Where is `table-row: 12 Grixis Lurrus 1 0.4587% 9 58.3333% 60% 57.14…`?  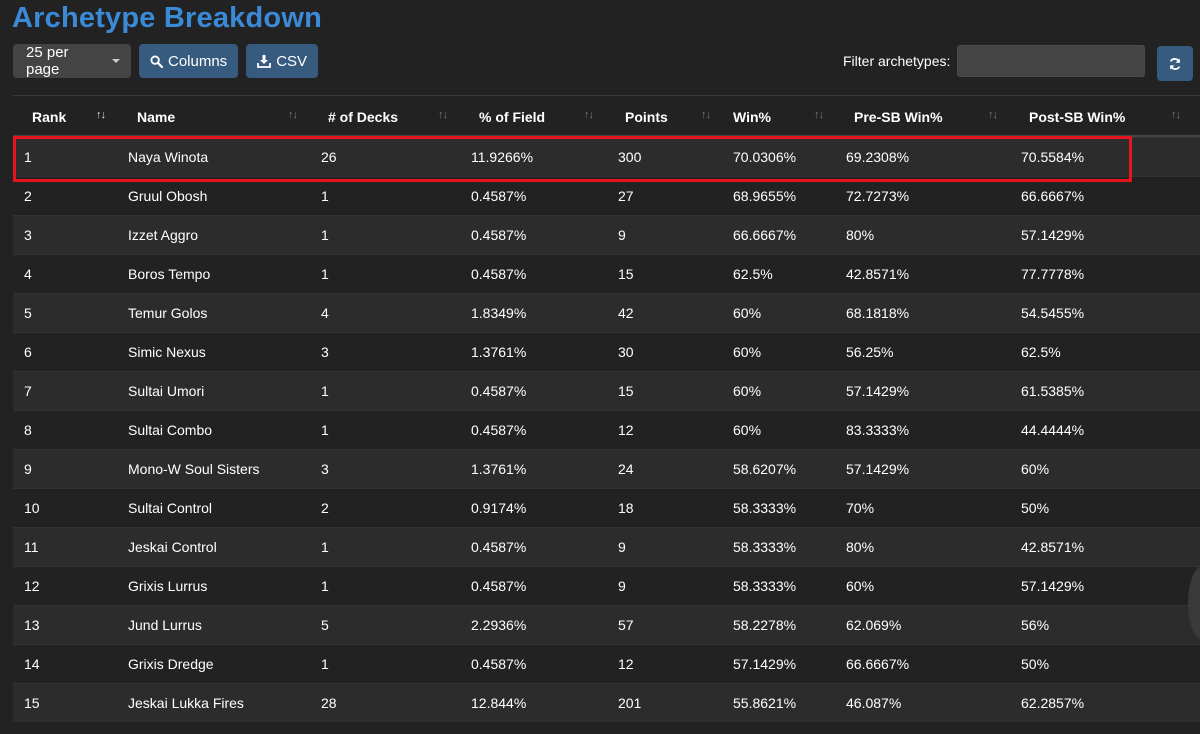
table-row: 12 Grixis Lurrus 1 0.4587% 9 58.3333% 60% 57.14… is located at coordinates (606, 585).